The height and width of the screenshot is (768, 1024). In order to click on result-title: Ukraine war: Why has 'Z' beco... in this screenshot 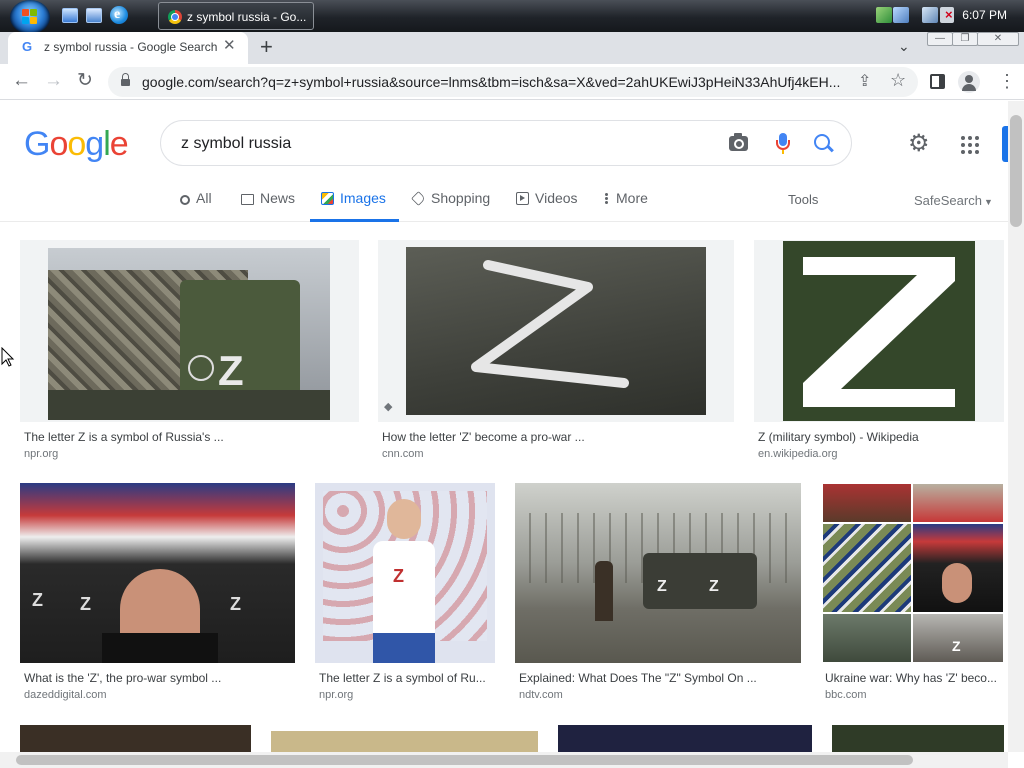, I will do `click(914, 678)`.